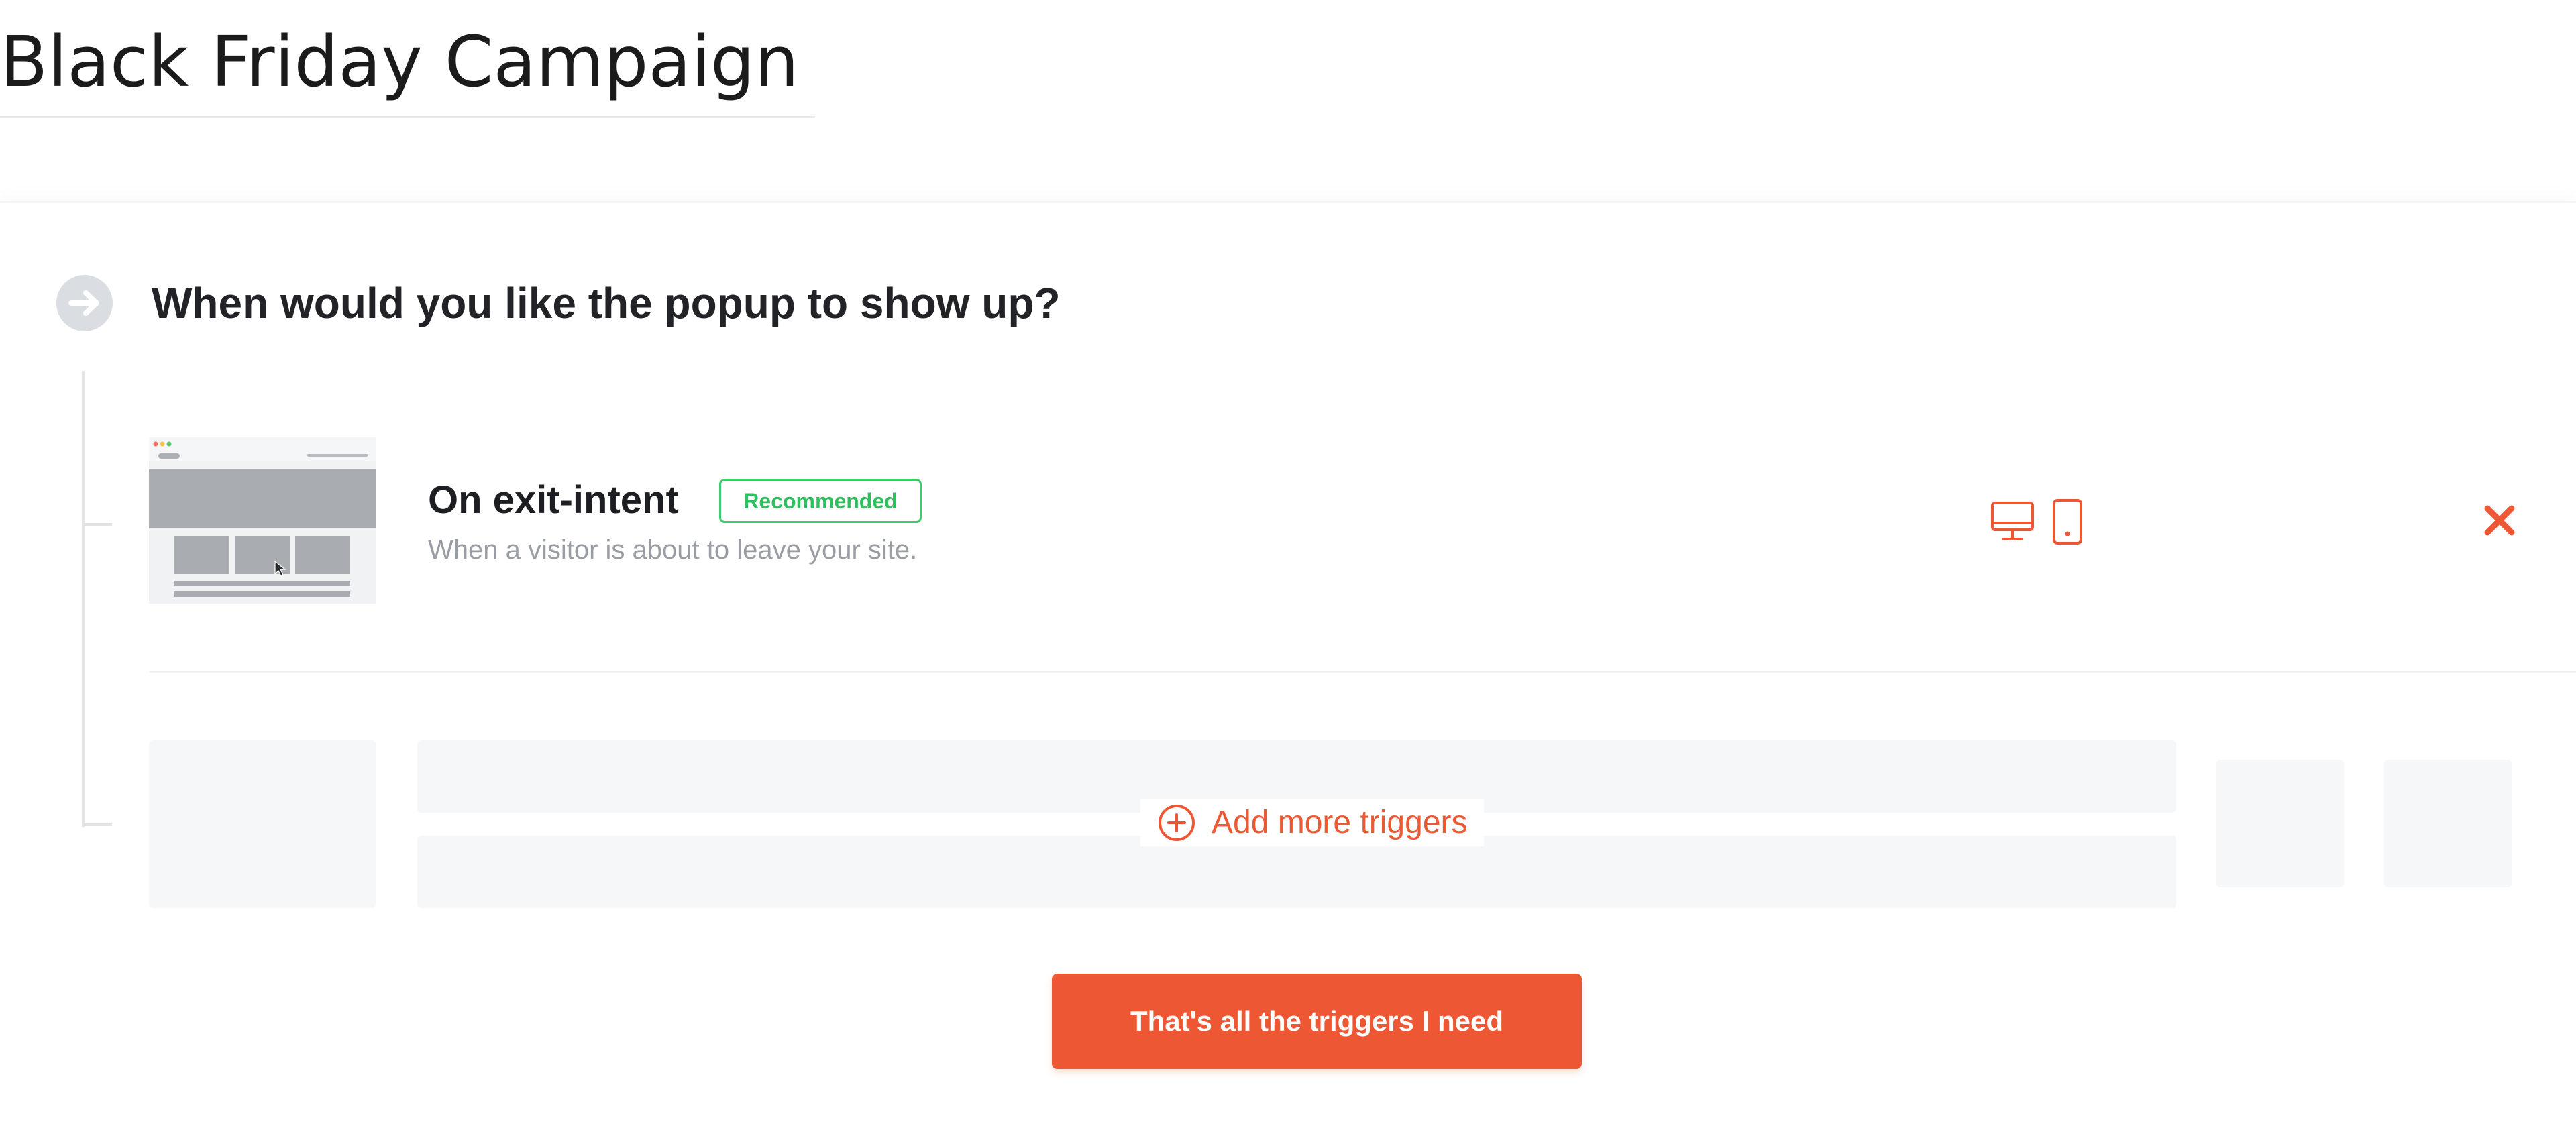 The image size is (2576, 1140). I want to click on add-more-triggers-label: Add more triggers, so click(1340, 822).